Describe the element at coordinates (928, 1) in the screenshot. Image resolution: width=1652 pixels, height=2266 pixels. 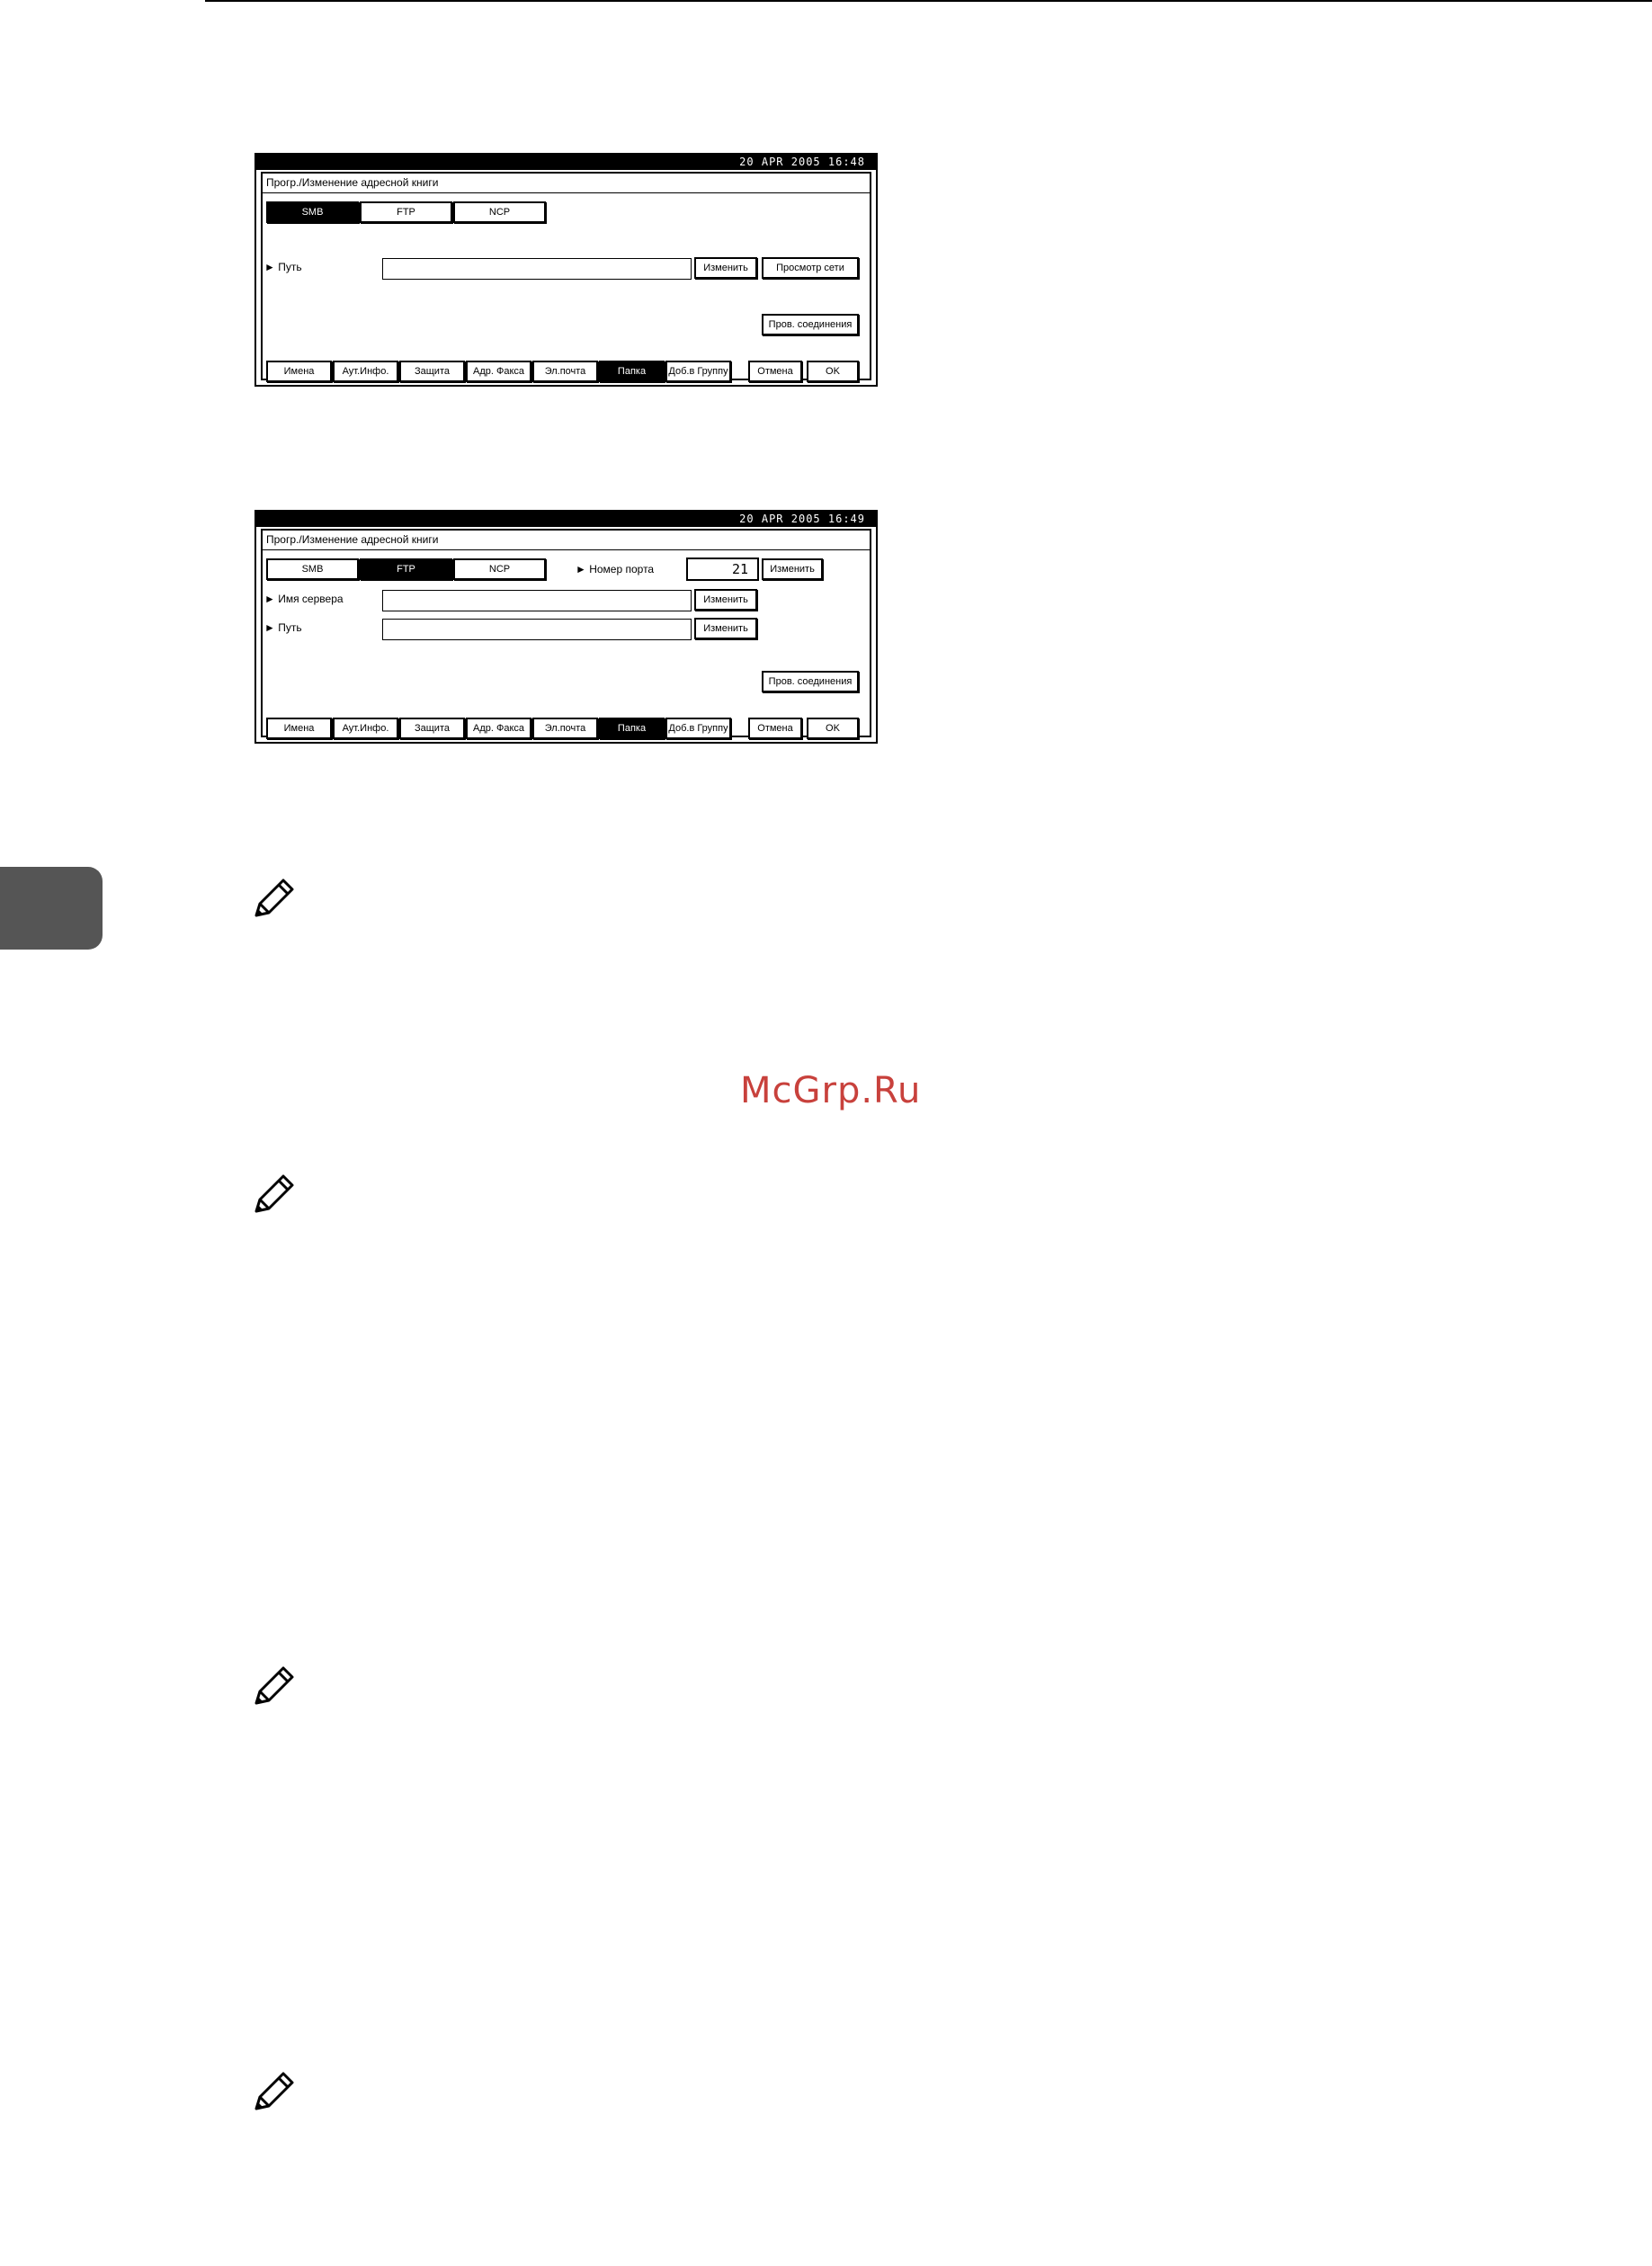
I see `page-top-rule` at that location.